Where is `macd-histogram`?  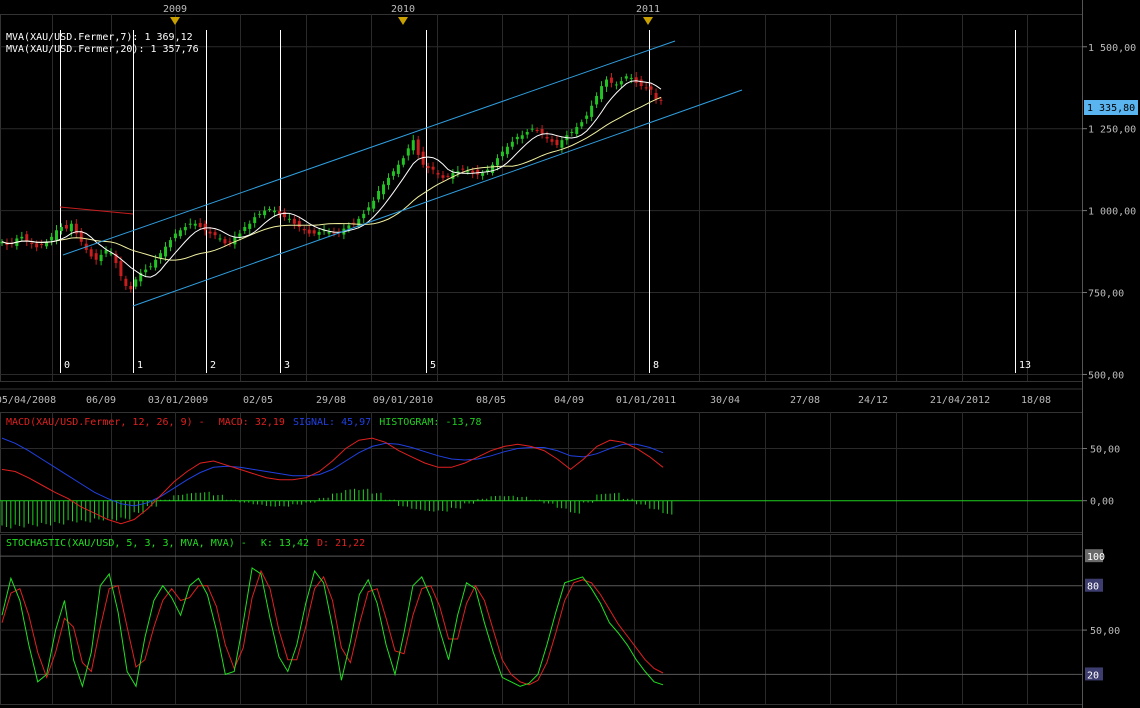
macd-histogram is located at coordinates (337, 508).